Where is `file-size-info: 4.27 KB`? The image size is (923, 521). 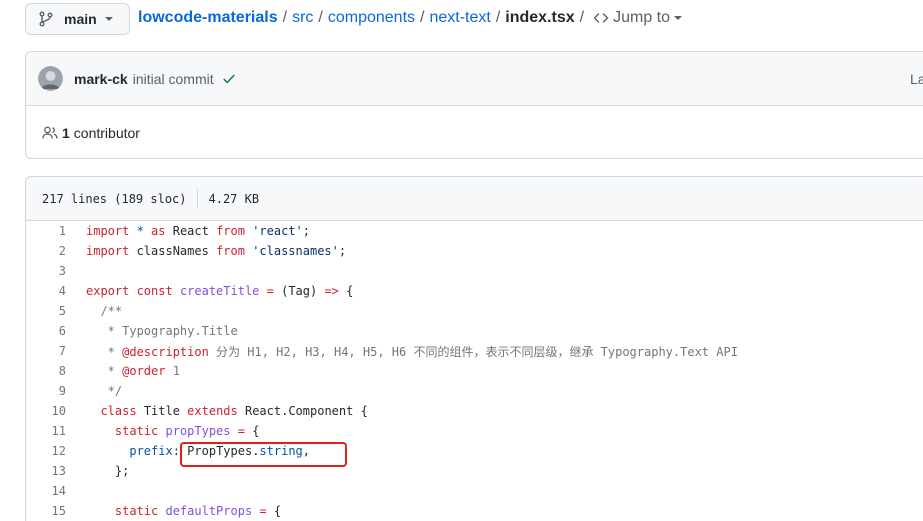
file-size-info: 4.27 KB is located at coordinates (234, 198).